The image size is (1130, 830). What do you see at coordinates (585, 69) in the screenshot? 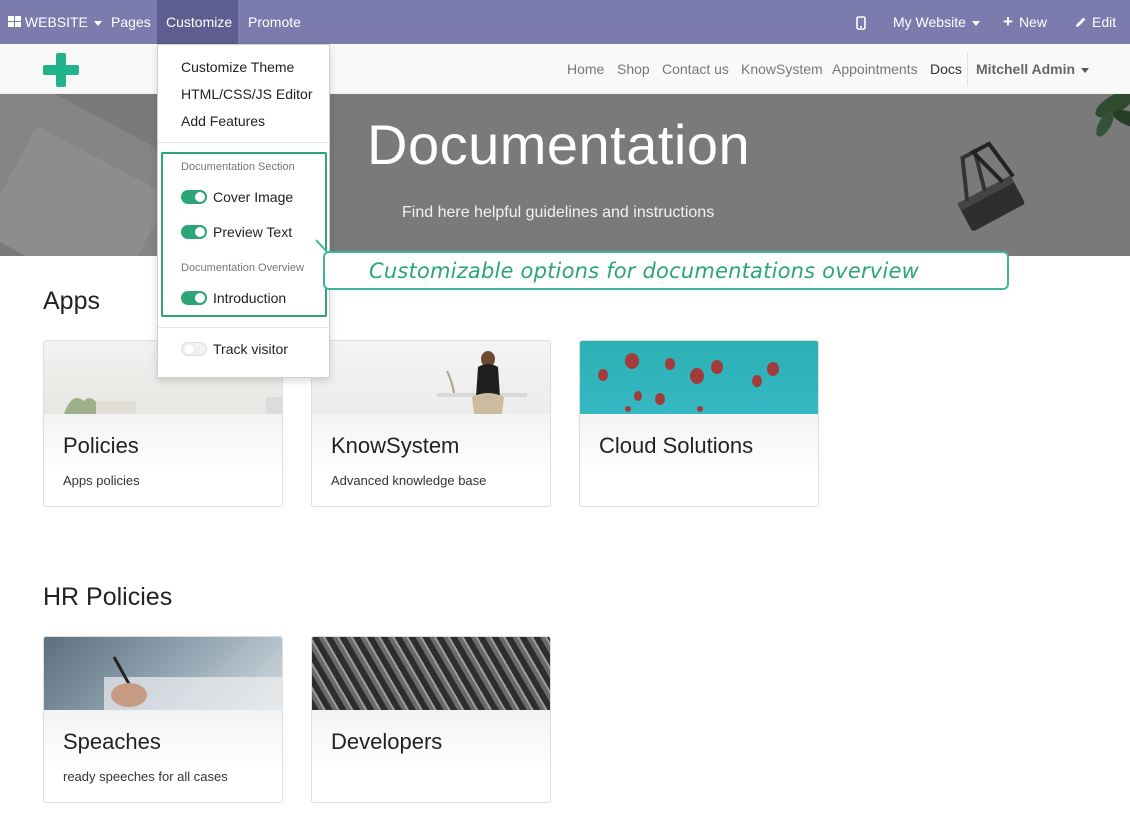
I see `nav-home: Home` at bounding box center [585, 69].